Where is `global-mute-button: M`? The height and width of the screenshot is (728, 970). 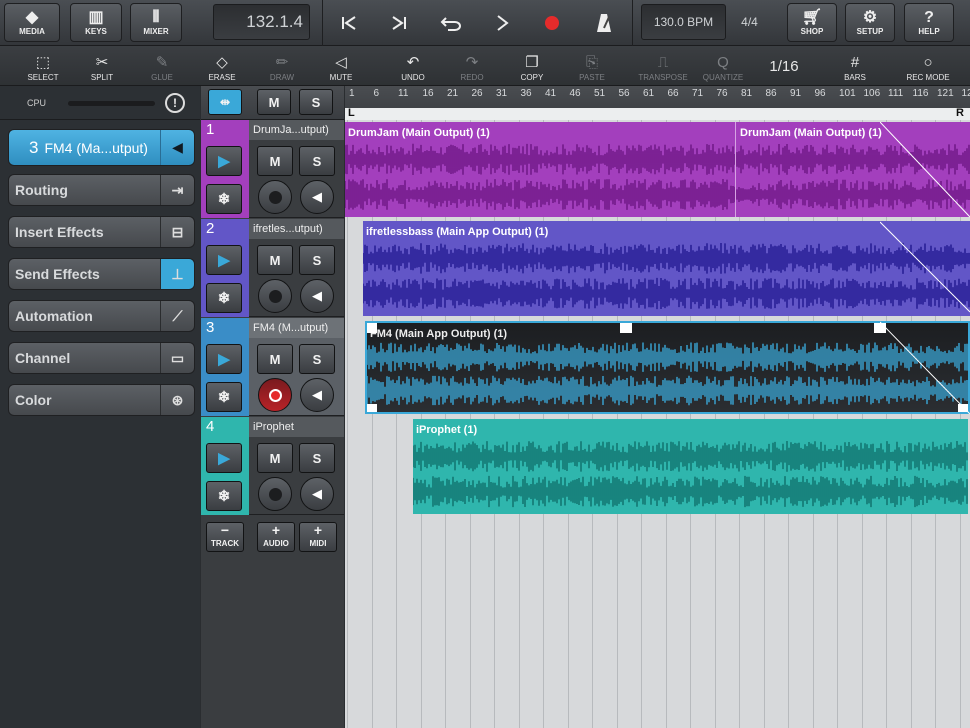
global-mute-button: M is located at coordinates (274, 102).